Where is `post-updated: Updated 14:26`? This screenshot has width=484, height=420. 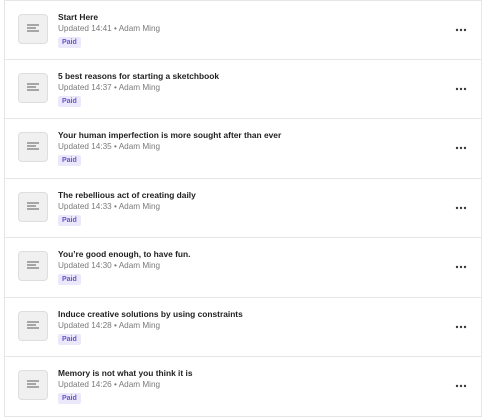
post-updated: Updated 14:26 is located at coordinates (85, 384).